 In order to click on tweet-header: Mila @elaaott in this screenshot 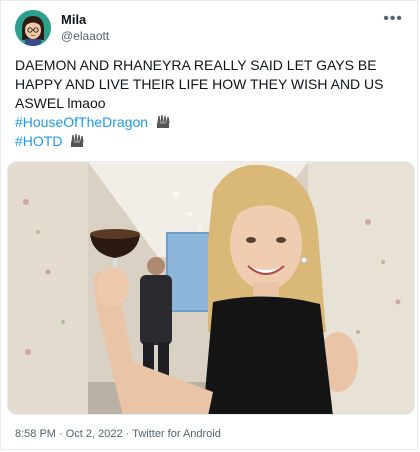, I will do `click(62, 28)`.